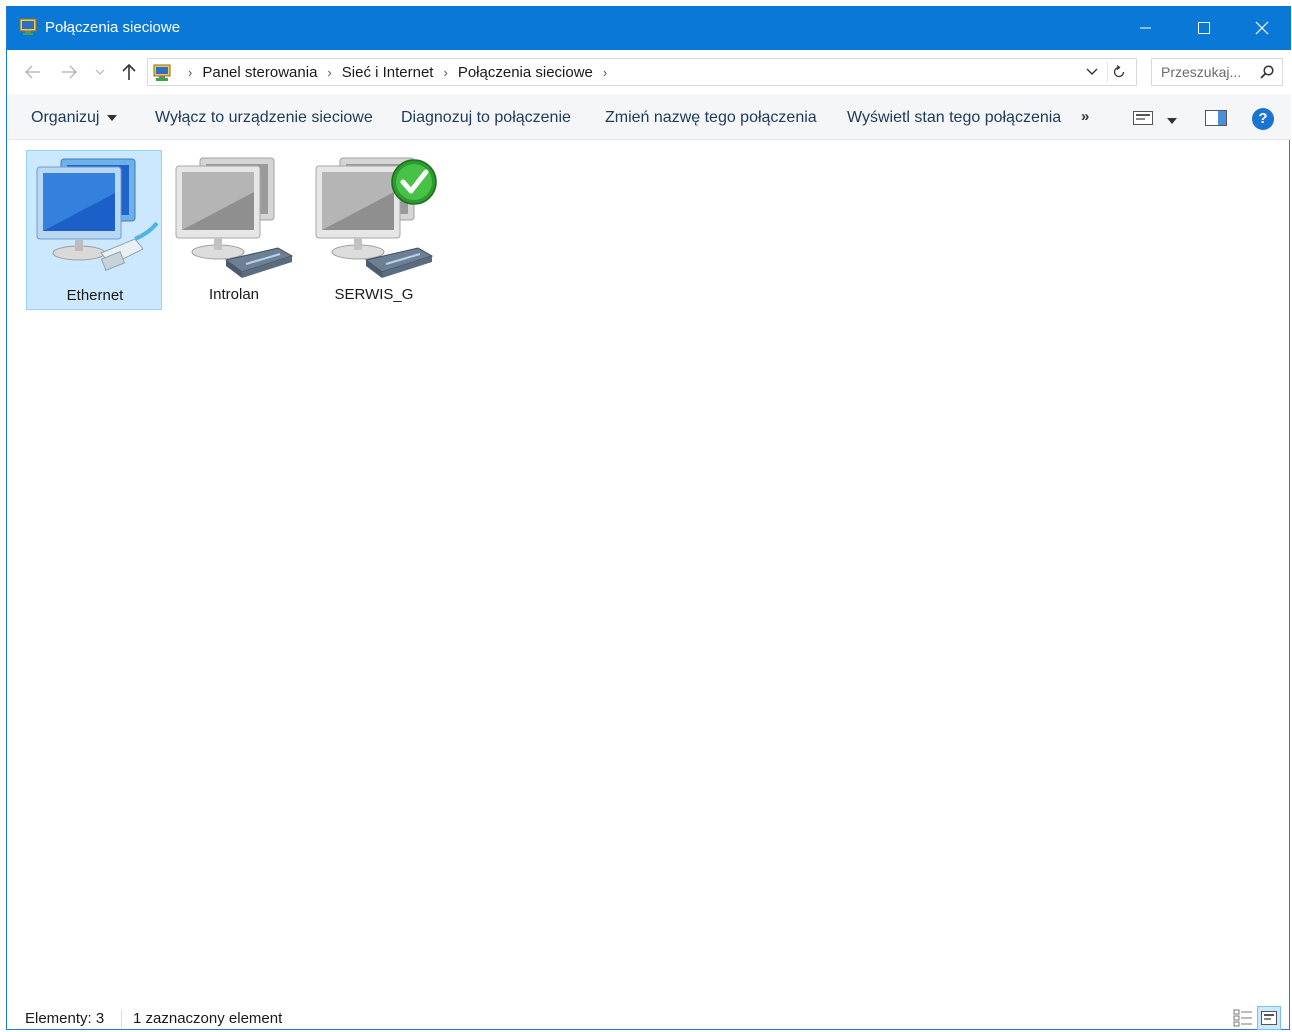 This screenshot has height=1032, width=1292. Describe the element at coordinates (388, 72) in the screenshot. I see `breadcrumb-network-internet: Sieć i Internet` at that location.